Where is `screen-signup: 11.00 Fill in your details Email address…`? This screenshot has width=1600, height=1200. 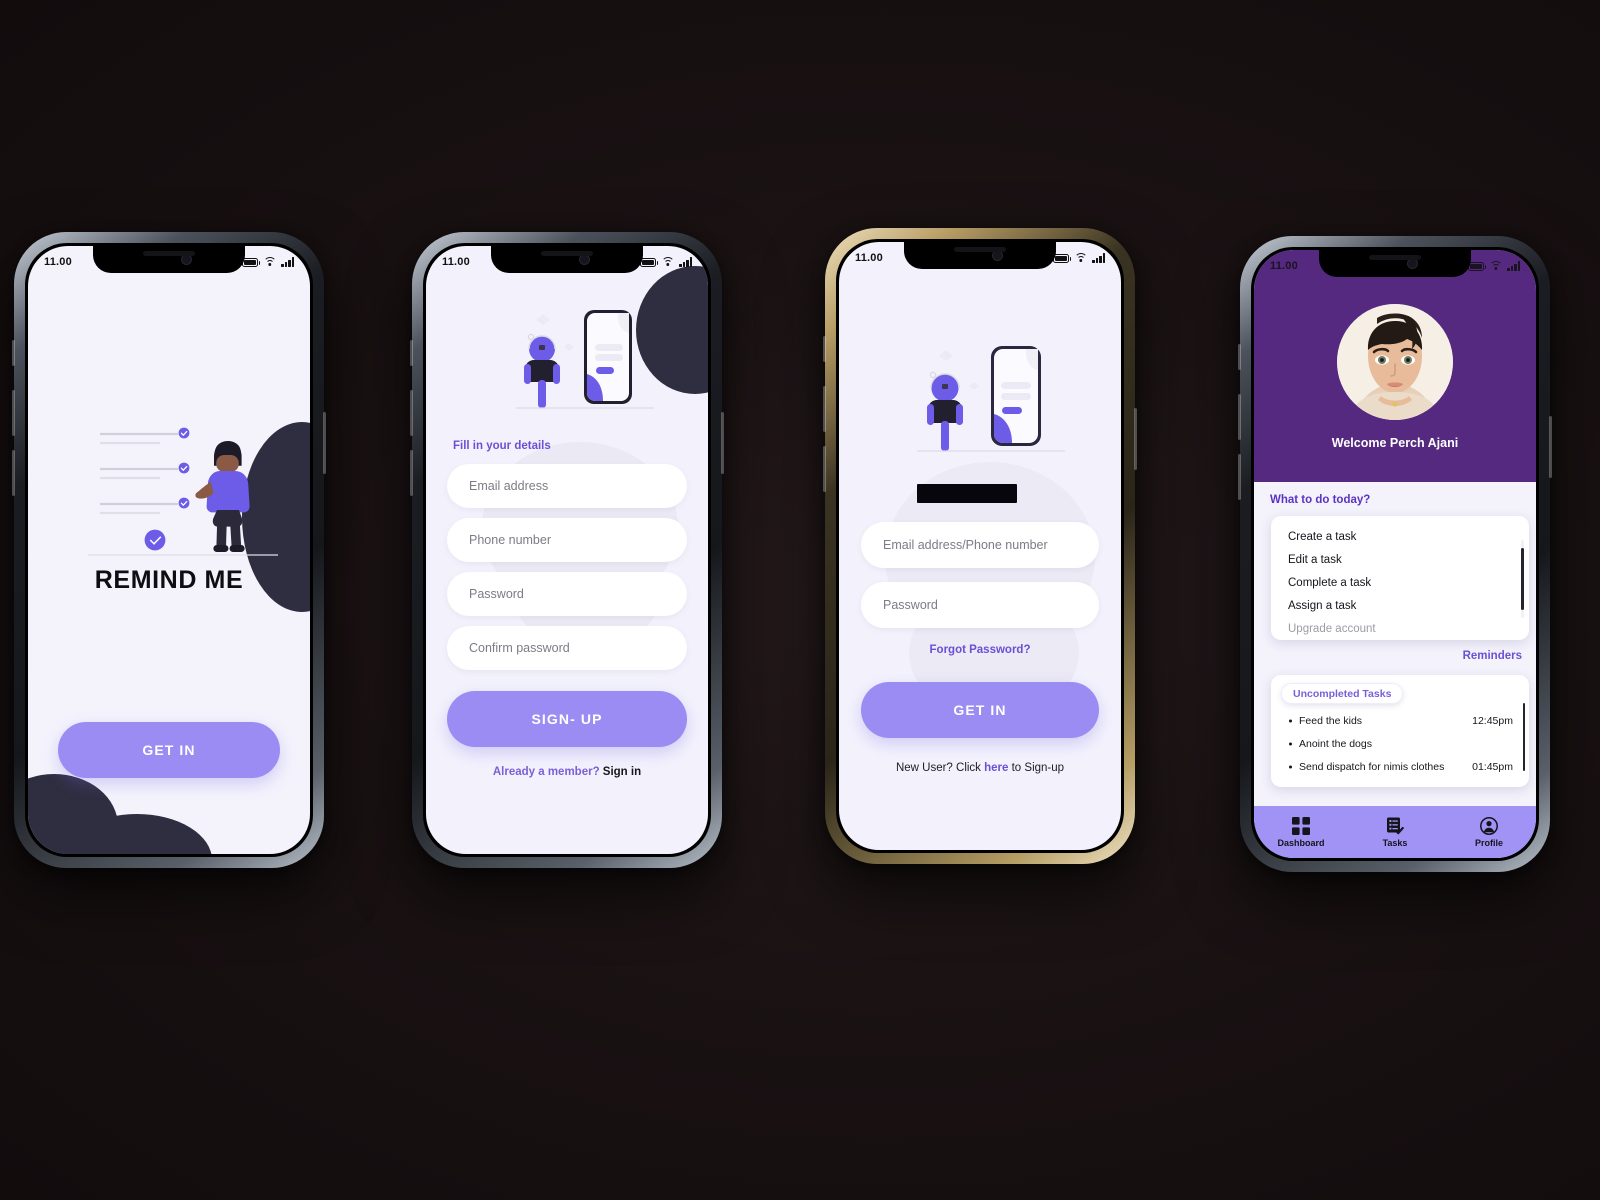
screen-signup: 11.00 Fill in your details Email address… is located at coordinates (567, 550).